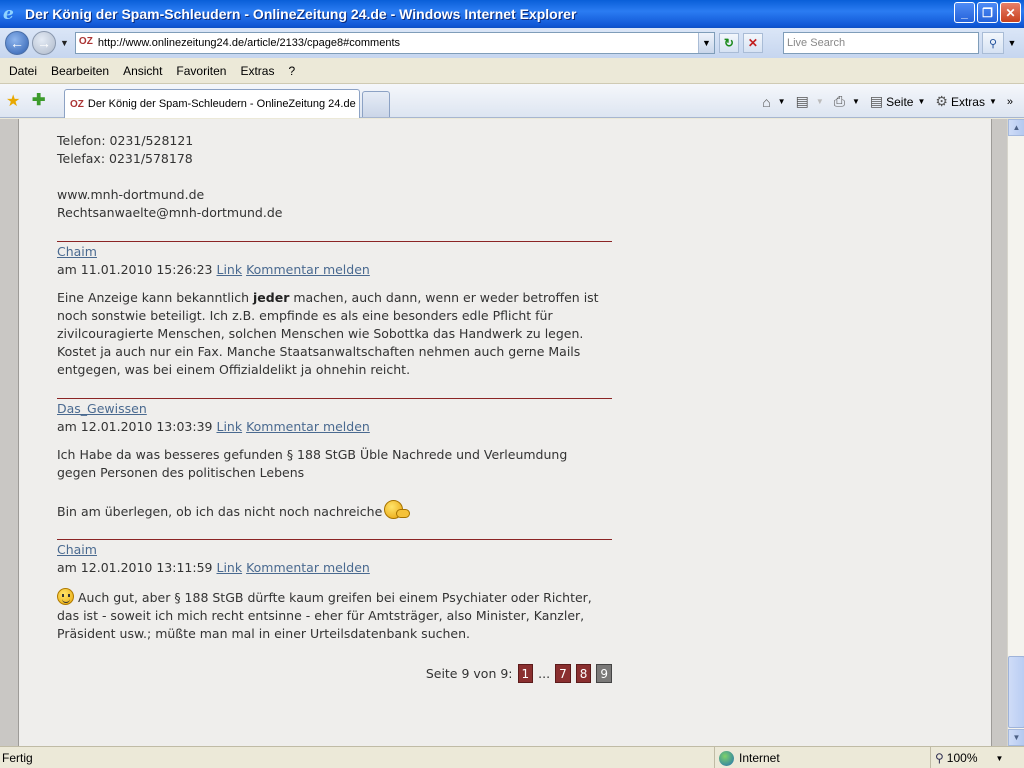 The height and width of the screenshot is (768, 1024). I want to click on comment-author: Das_Gewissen, so click(102, 409).